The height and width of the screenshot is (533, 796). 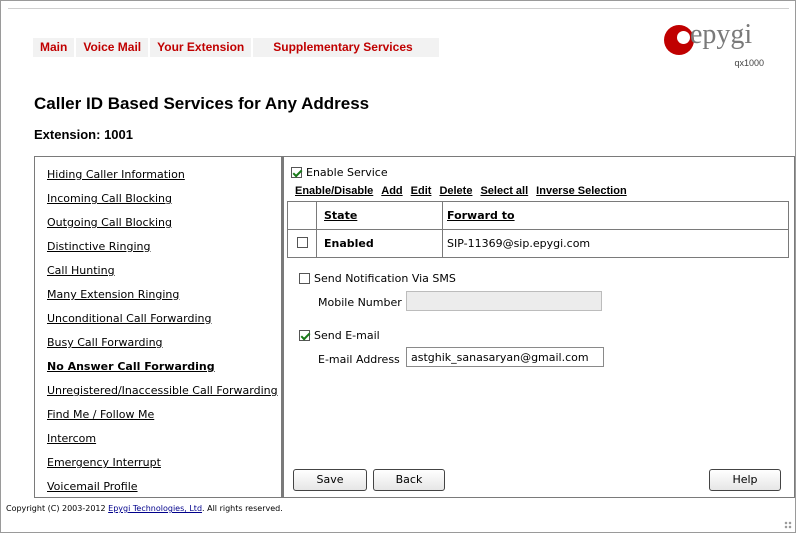 I want to click on sms-notification-checkbox, so click(x=304, y=278).